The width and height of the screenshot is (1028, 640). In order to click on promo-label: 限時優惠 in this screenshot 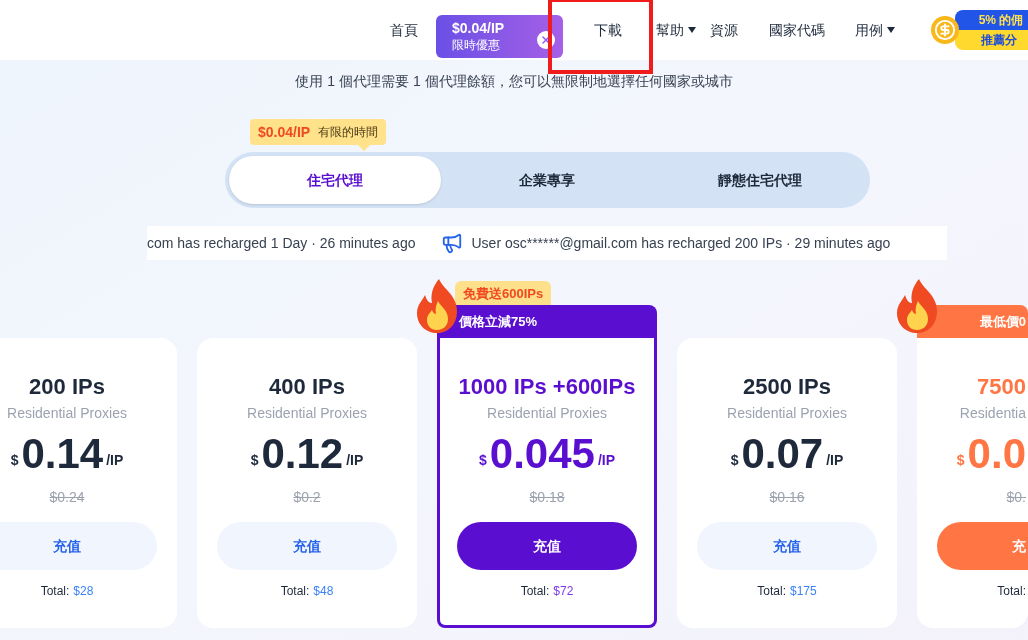, I will do `click(476, 45)`.